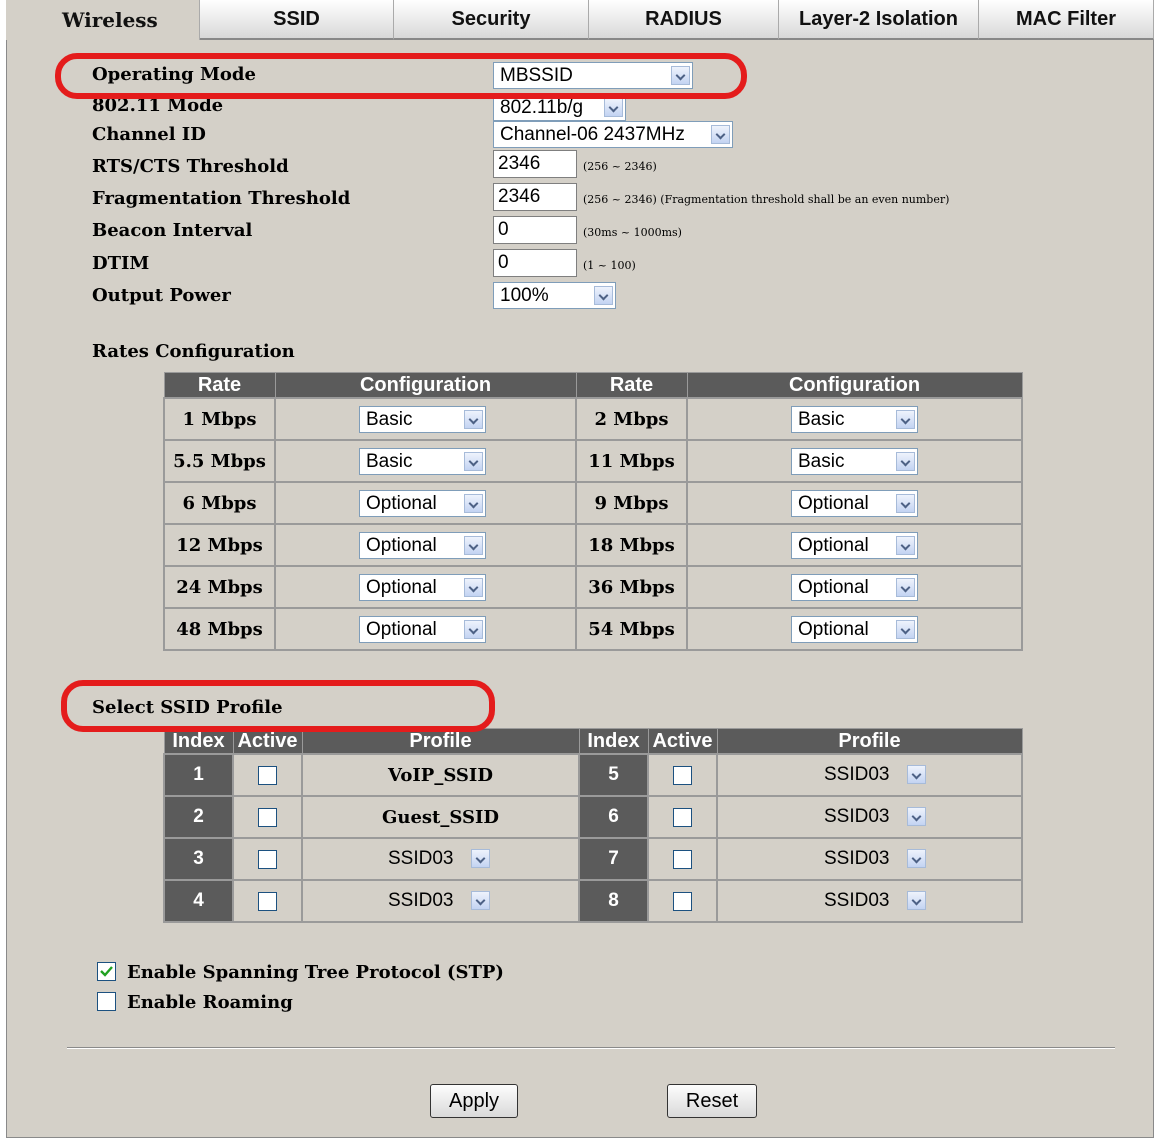 The height and width of the screenshot is (1145, 1162). What do you see at coordinates (103, 20) in the screenshot?
I see `tab-wireless: Wireless` at bounding box center [103, 20].